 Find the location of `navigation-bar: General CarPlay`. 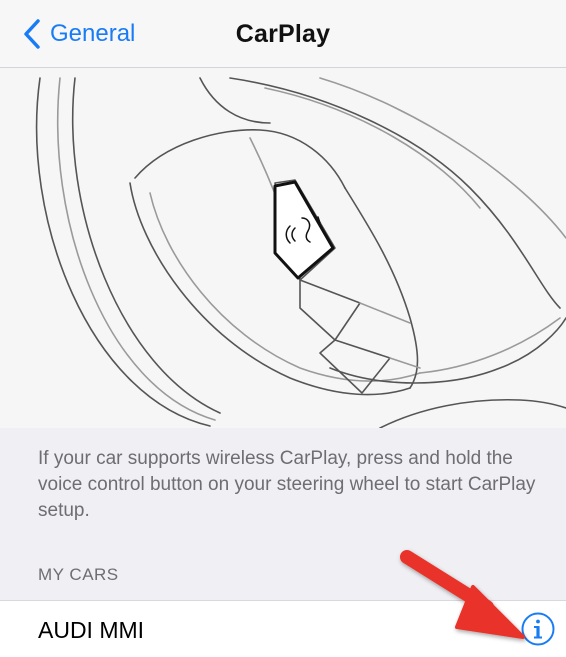

navigation-bar: General CarPlay is located at coordinates (283, 34).